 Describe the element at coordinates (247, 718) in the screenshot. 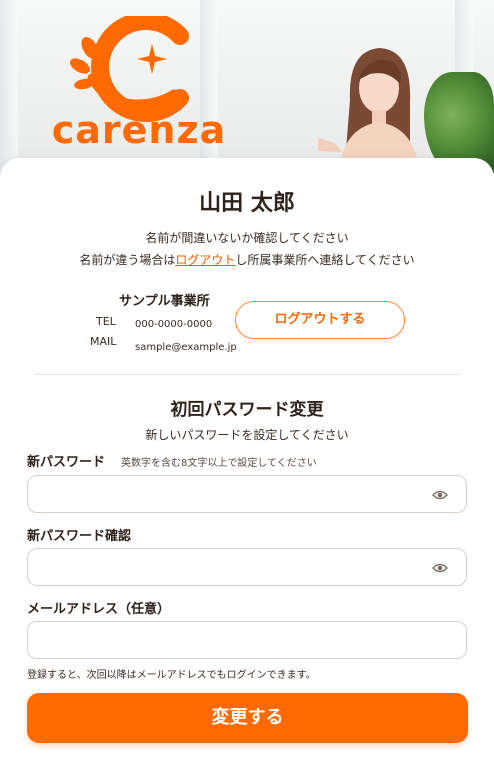

I see `submit-button: 変更する` at that location.